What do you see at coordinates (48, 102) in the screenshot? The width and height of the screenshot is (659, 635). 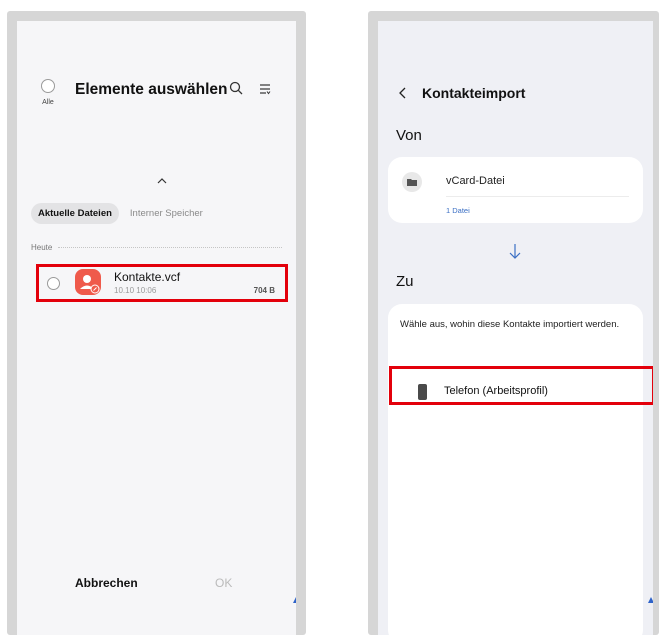 I see `select-all-label: Alle` at bounding box center [48, 102].